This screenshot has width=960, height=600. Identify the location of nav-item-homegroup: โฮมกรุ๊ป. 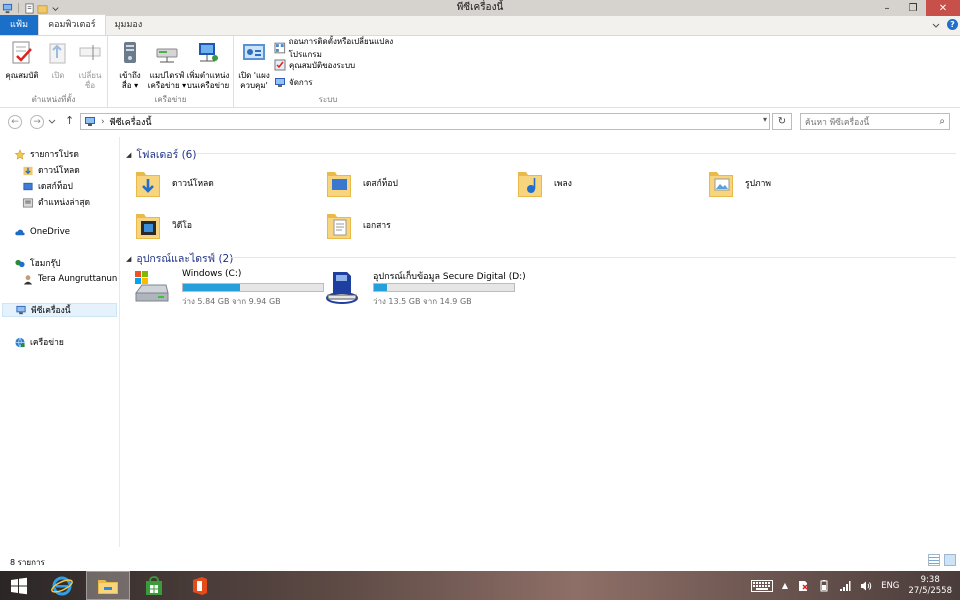
(37, 263).